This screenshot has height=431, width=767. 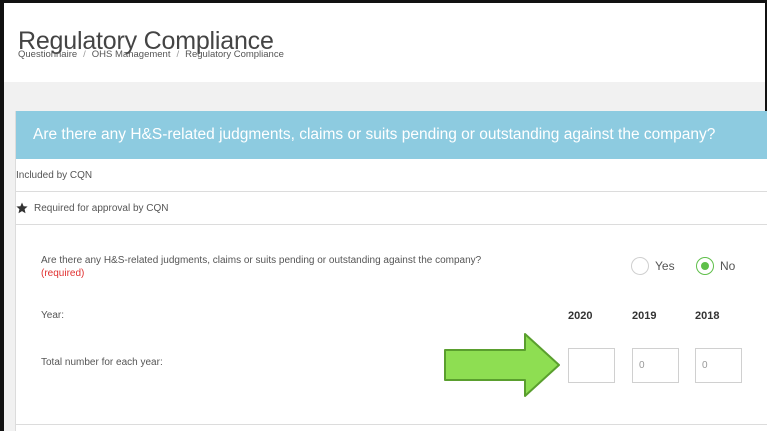 What do you see at coordinates (591, 365) in the screenshot?
I see `total-2020-input` at bounding box center [591, 365].